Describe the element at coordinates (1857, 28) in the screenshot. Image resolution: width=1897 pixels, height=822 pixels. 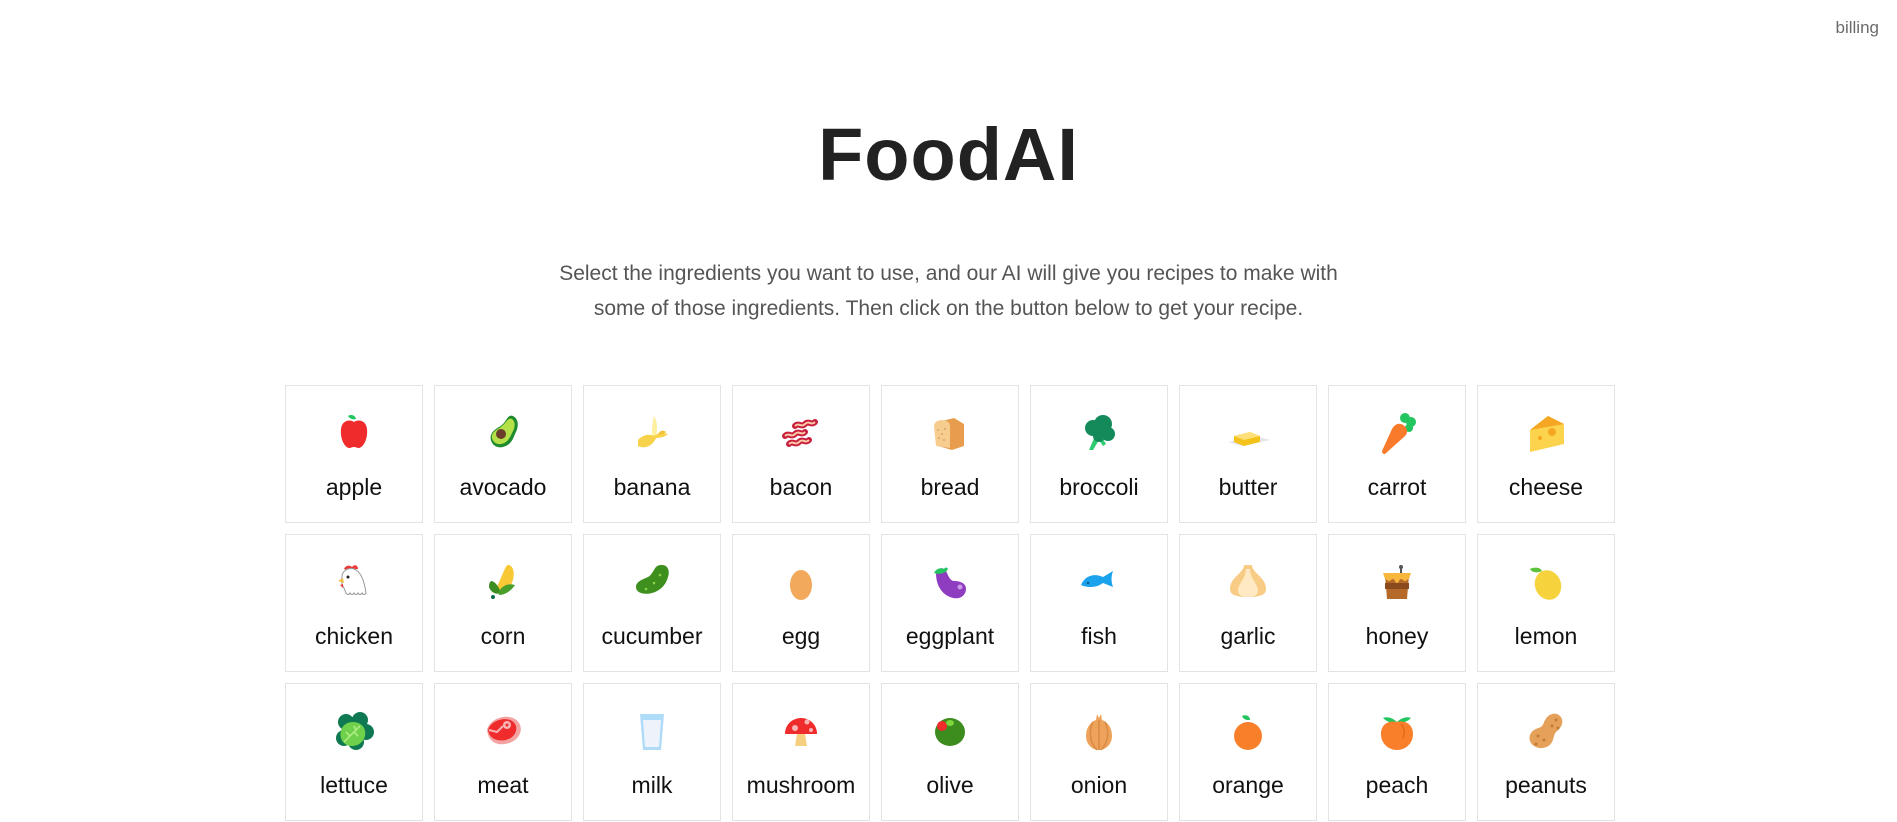
I see `billing-link: billing` at that location.